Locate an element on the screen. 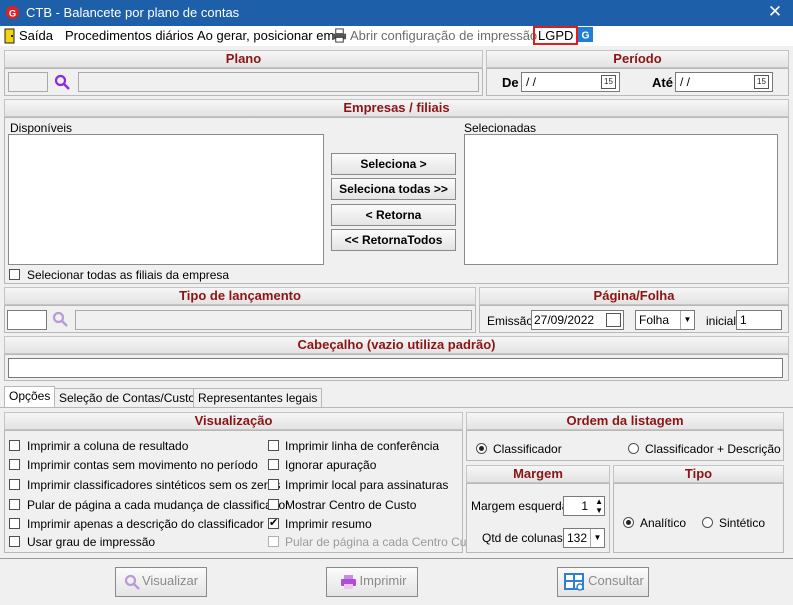 The width and height of the screenshot is (793, 605). opt-pular-centro-custo-checkbox is located at coordinates (273, 541).